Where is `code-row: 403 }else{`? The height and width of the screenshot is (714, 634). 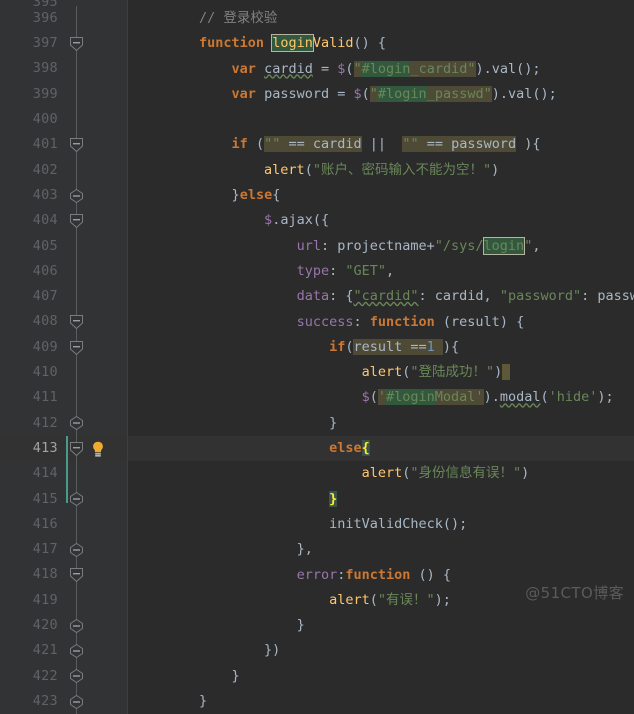
code-row: 403 }else{ is located at coordinates (317, 196).